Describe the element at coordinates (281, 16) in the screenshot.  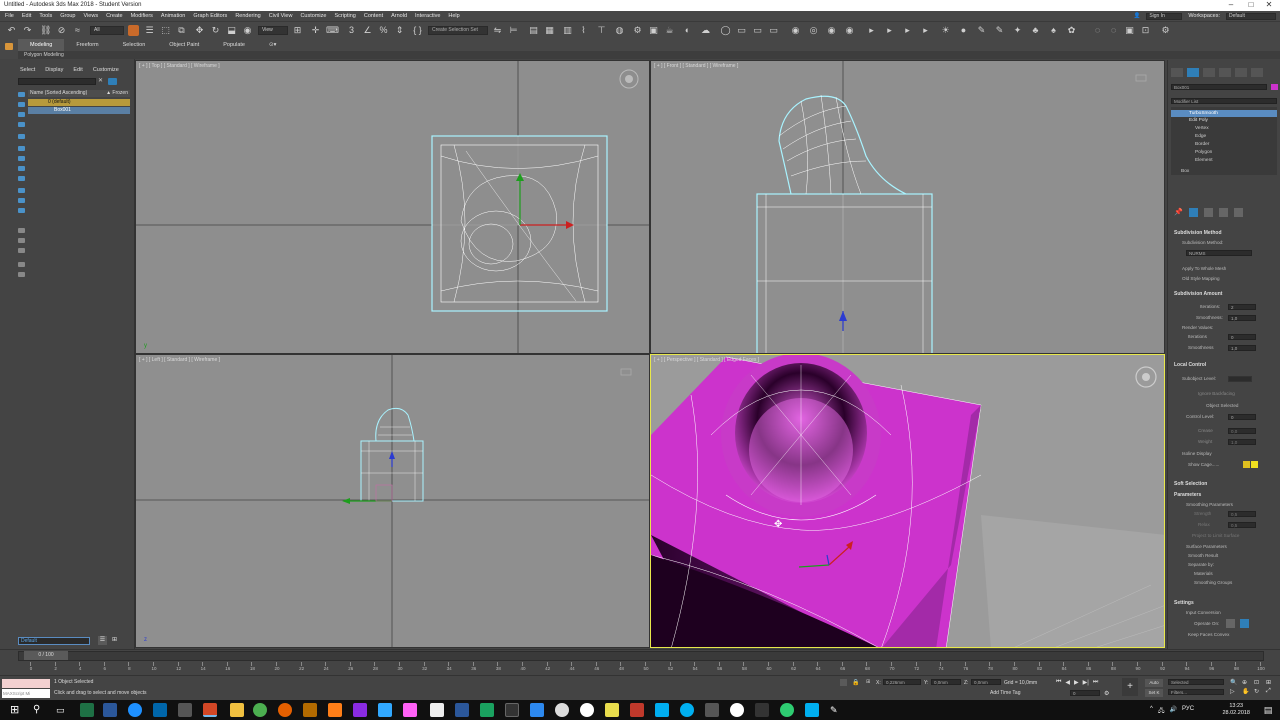
I see `menu-civil-view: Civil View` at that location.